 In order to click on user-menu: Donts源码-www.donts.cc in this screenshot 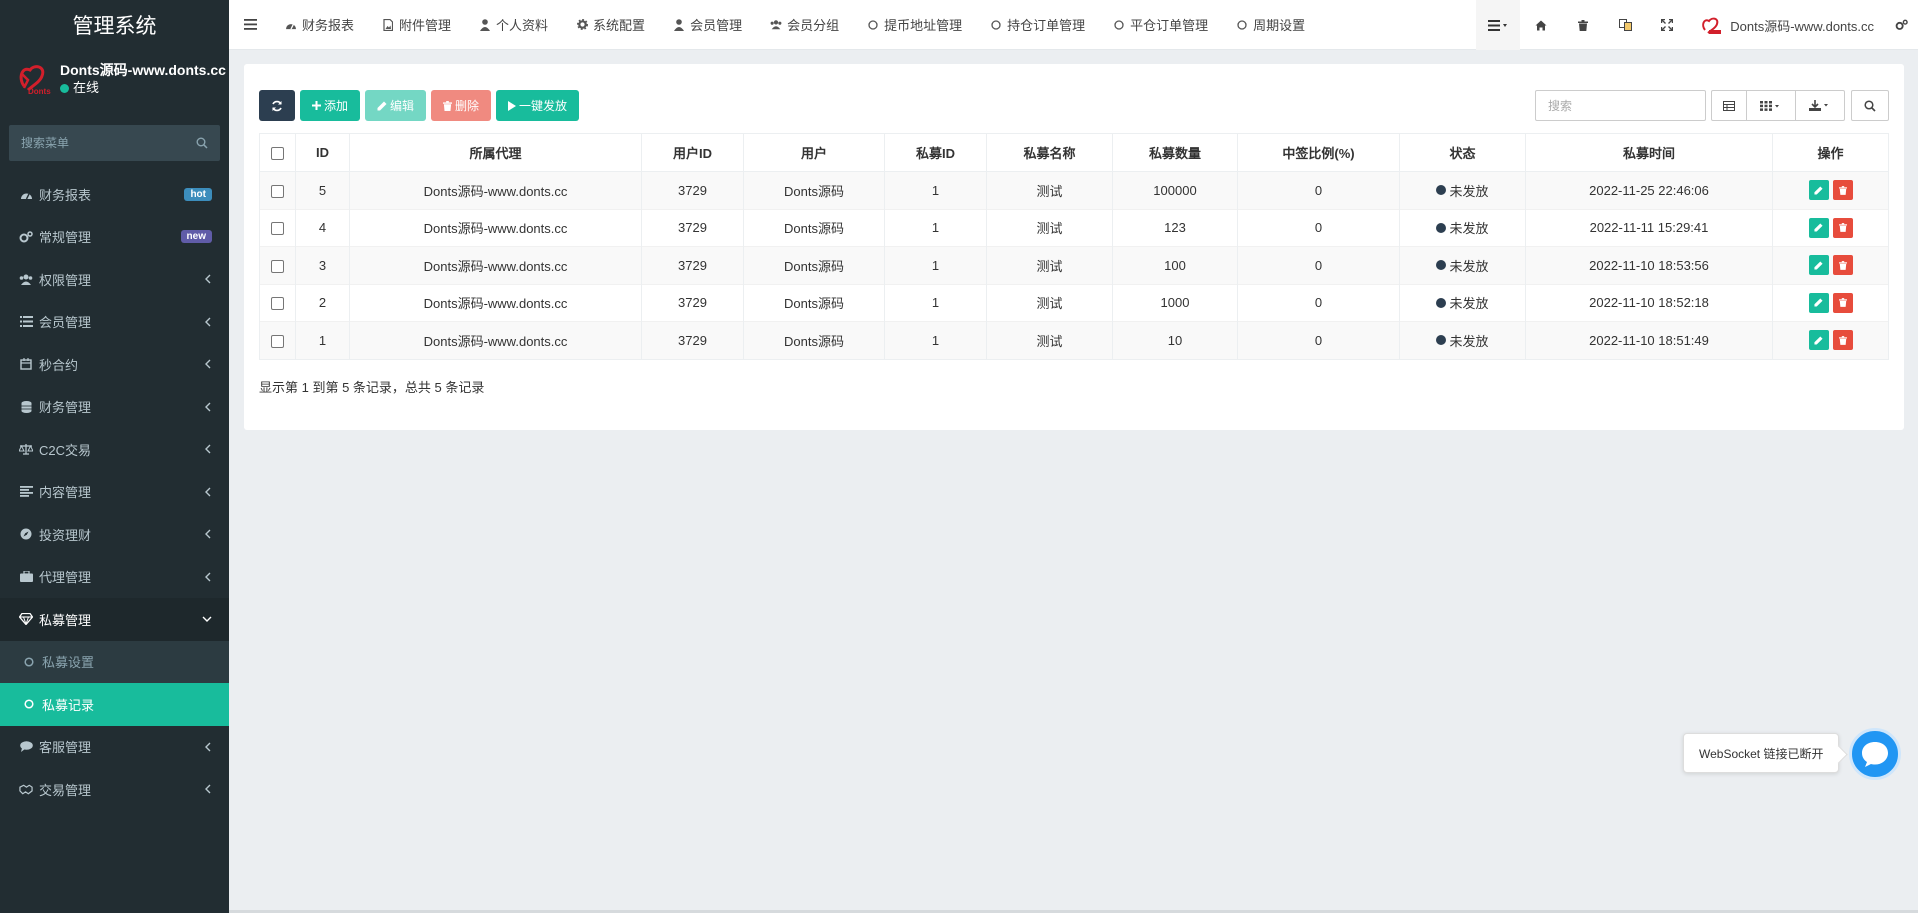, I will do `click(1786, 25)`.